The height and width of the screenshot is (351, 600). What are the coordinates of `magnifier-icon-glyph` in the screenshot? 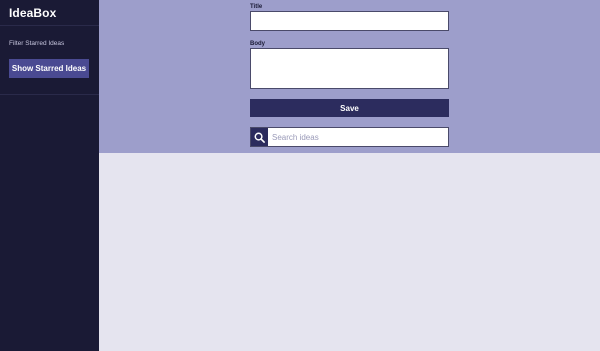 It's located at (259, 137).